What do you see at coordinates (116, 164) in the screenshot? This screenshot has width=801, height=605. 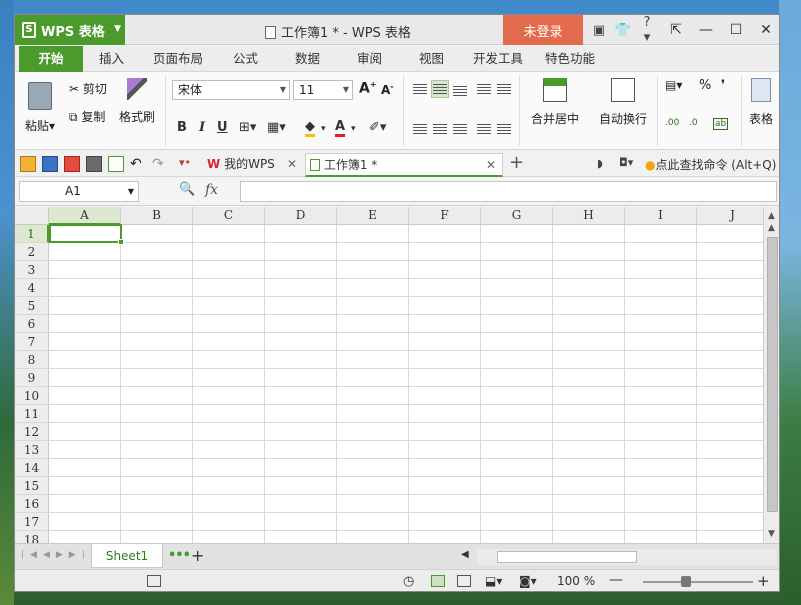 I see `print-preview-icon` at bounding box center [116, 164].